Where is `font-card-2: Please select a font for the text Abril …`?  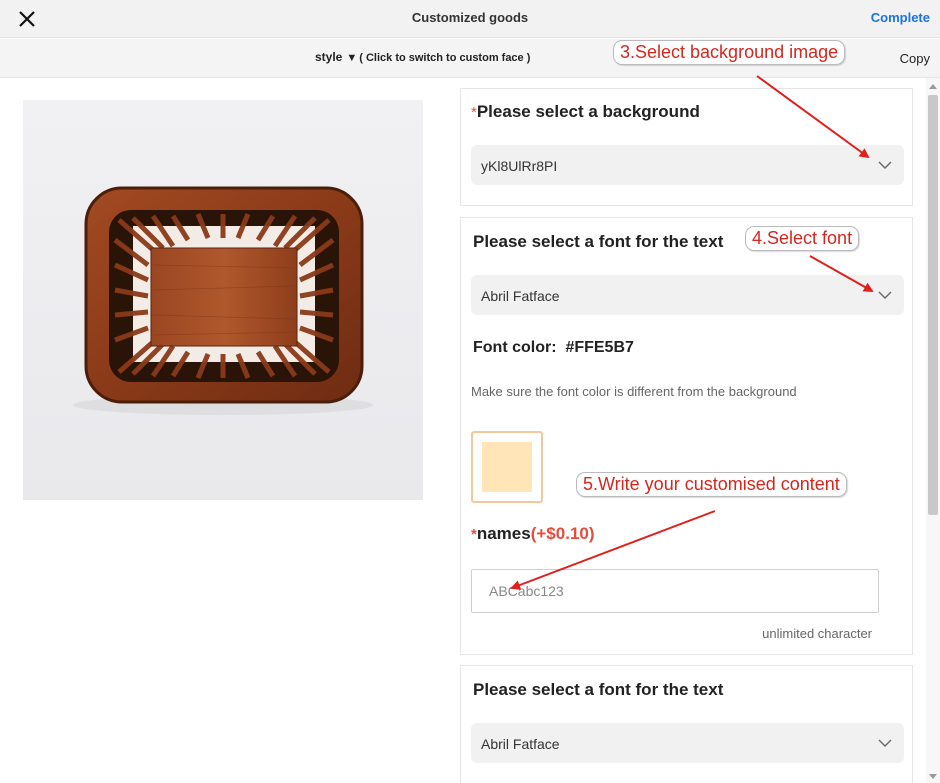 font-card-2: Please select a font for the text Abril … is located at coordinates (686, 724).